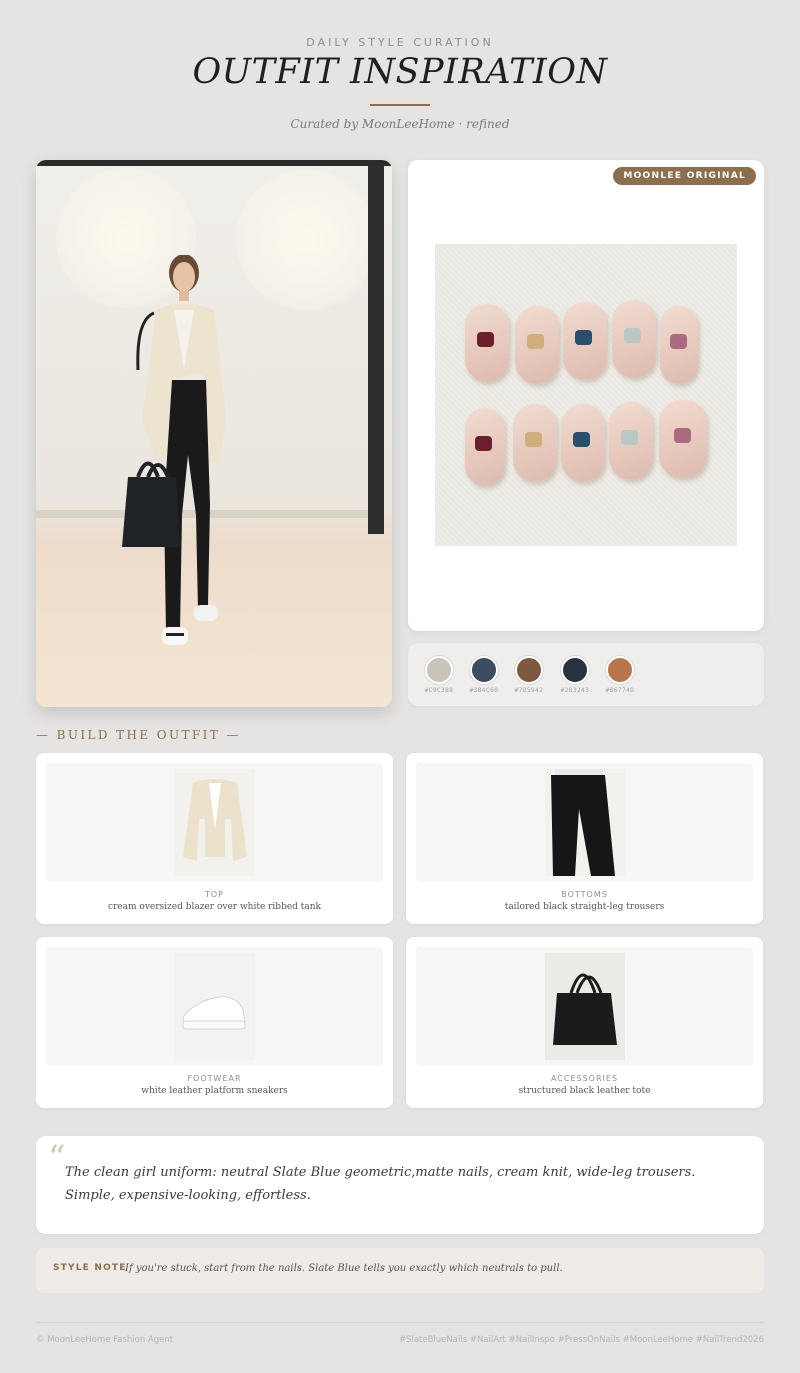 The image size is (800, 1373). I want to click on trousers-image, so click(585, 822).